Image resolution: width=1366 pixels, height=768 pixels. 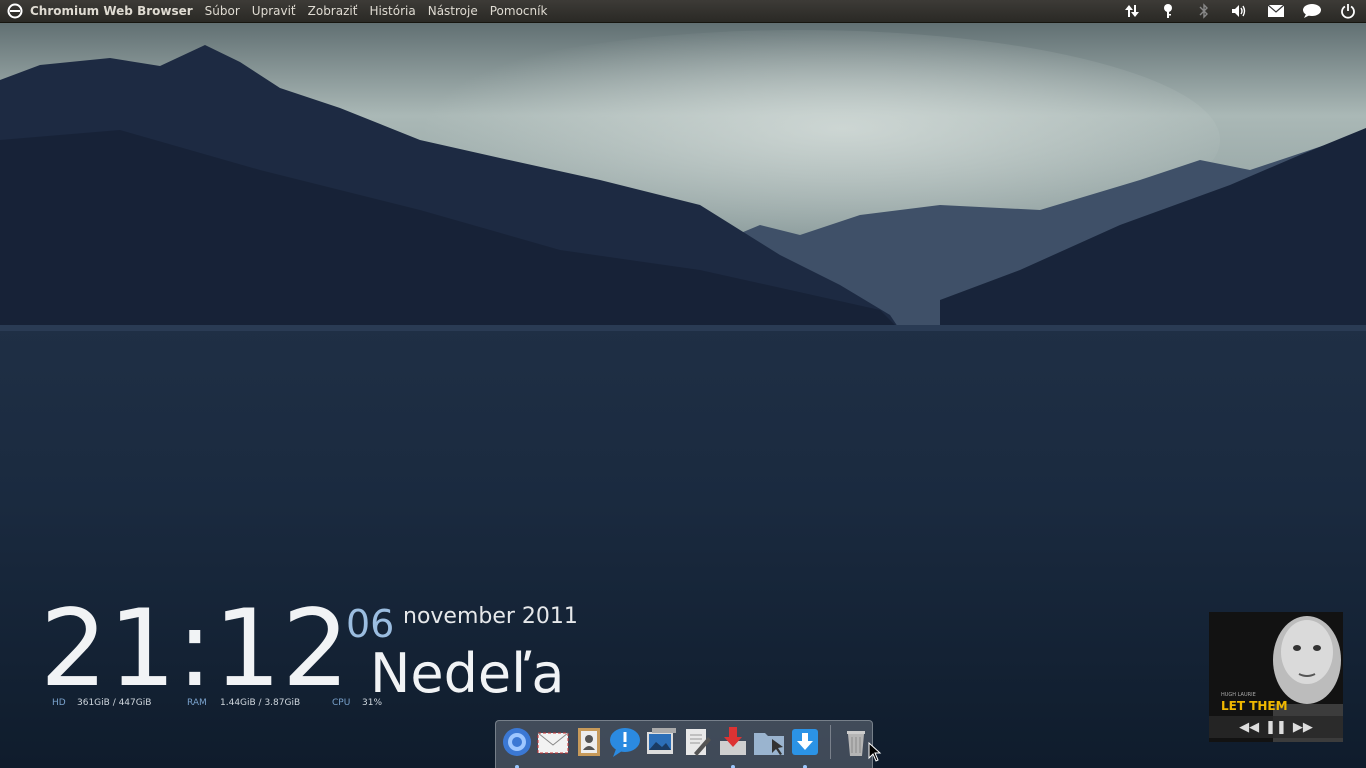 I want to click on clock-month-year: november 2011, so click(x=490, y=616).